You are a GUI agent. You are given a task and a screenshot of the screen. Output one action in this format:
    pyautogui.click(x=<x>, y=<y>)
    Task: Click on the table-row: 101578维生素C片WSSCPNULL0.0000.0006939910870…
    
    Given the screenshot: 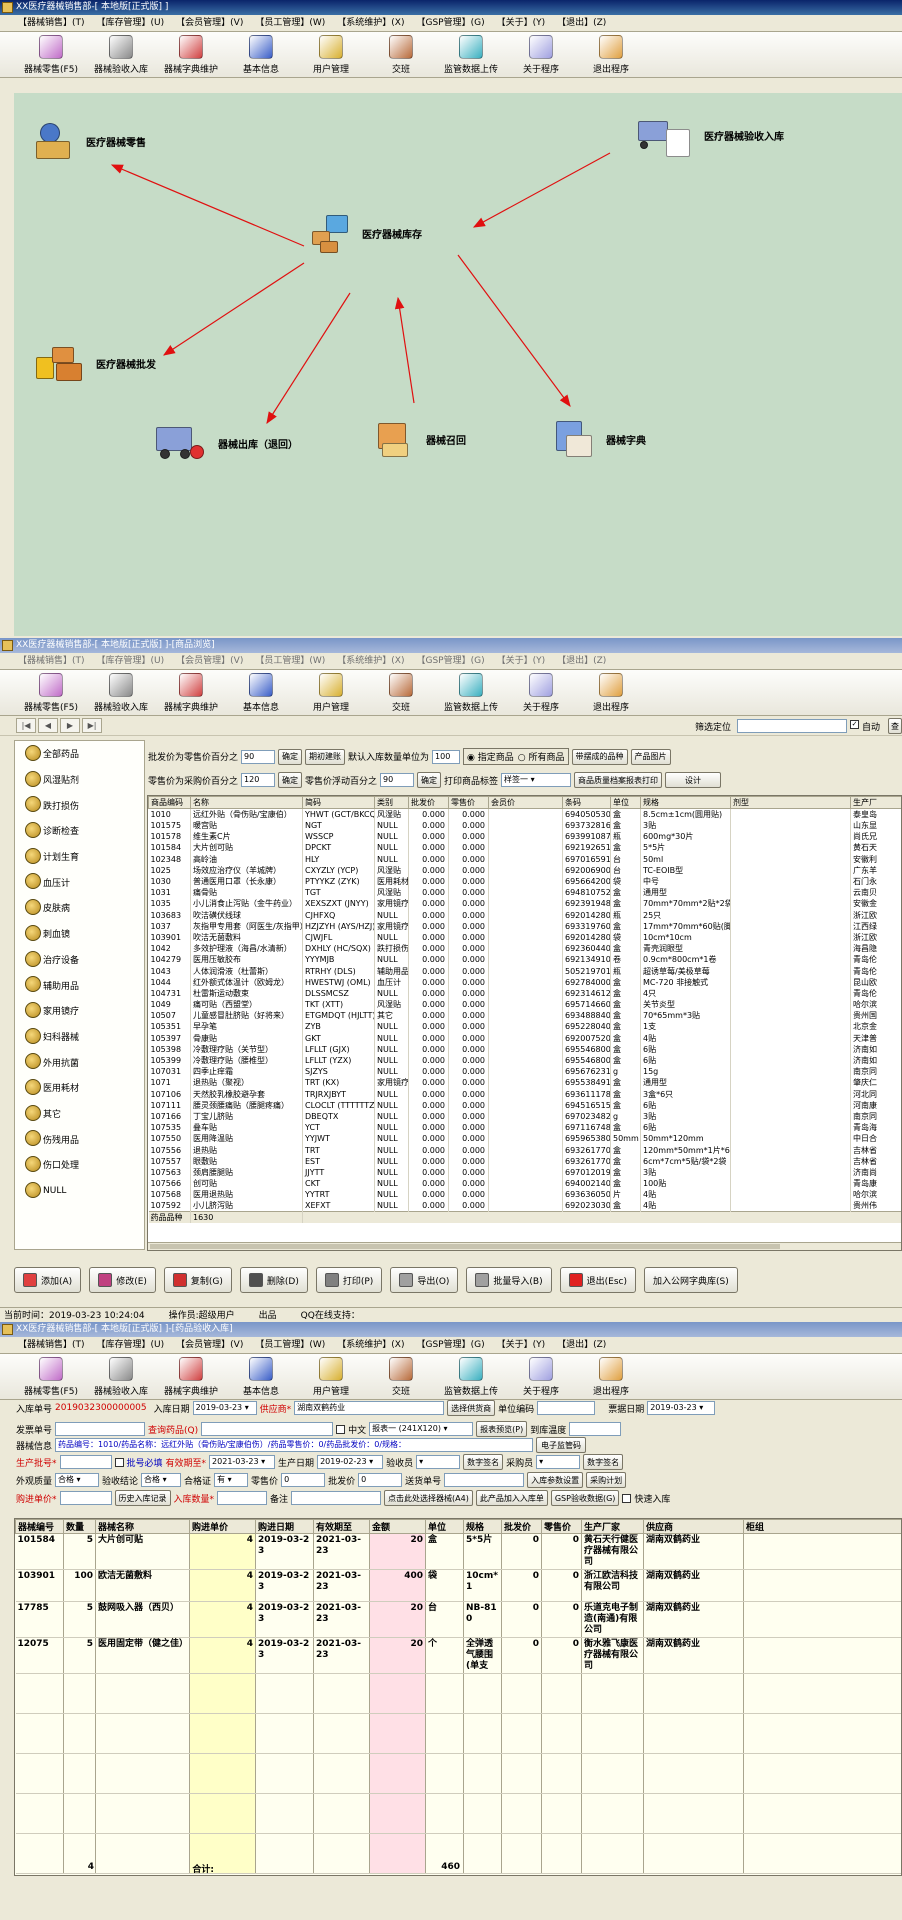 What is the action you would take?
    pyautogui.click(x=524, y=837)
    